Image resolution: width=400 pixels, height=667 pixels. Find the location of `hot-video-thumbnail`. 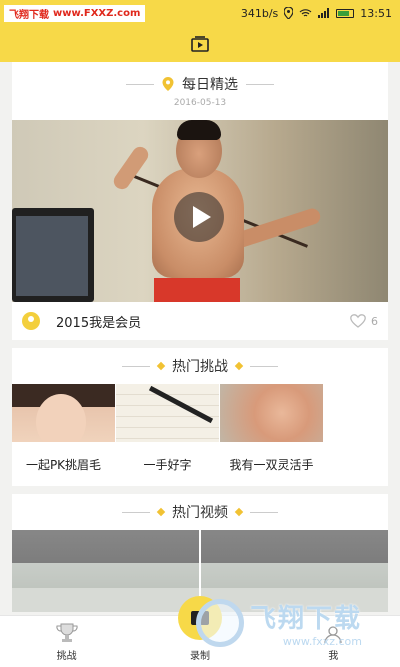

hot-video-thumbnail is located at coordinates (105, 571).